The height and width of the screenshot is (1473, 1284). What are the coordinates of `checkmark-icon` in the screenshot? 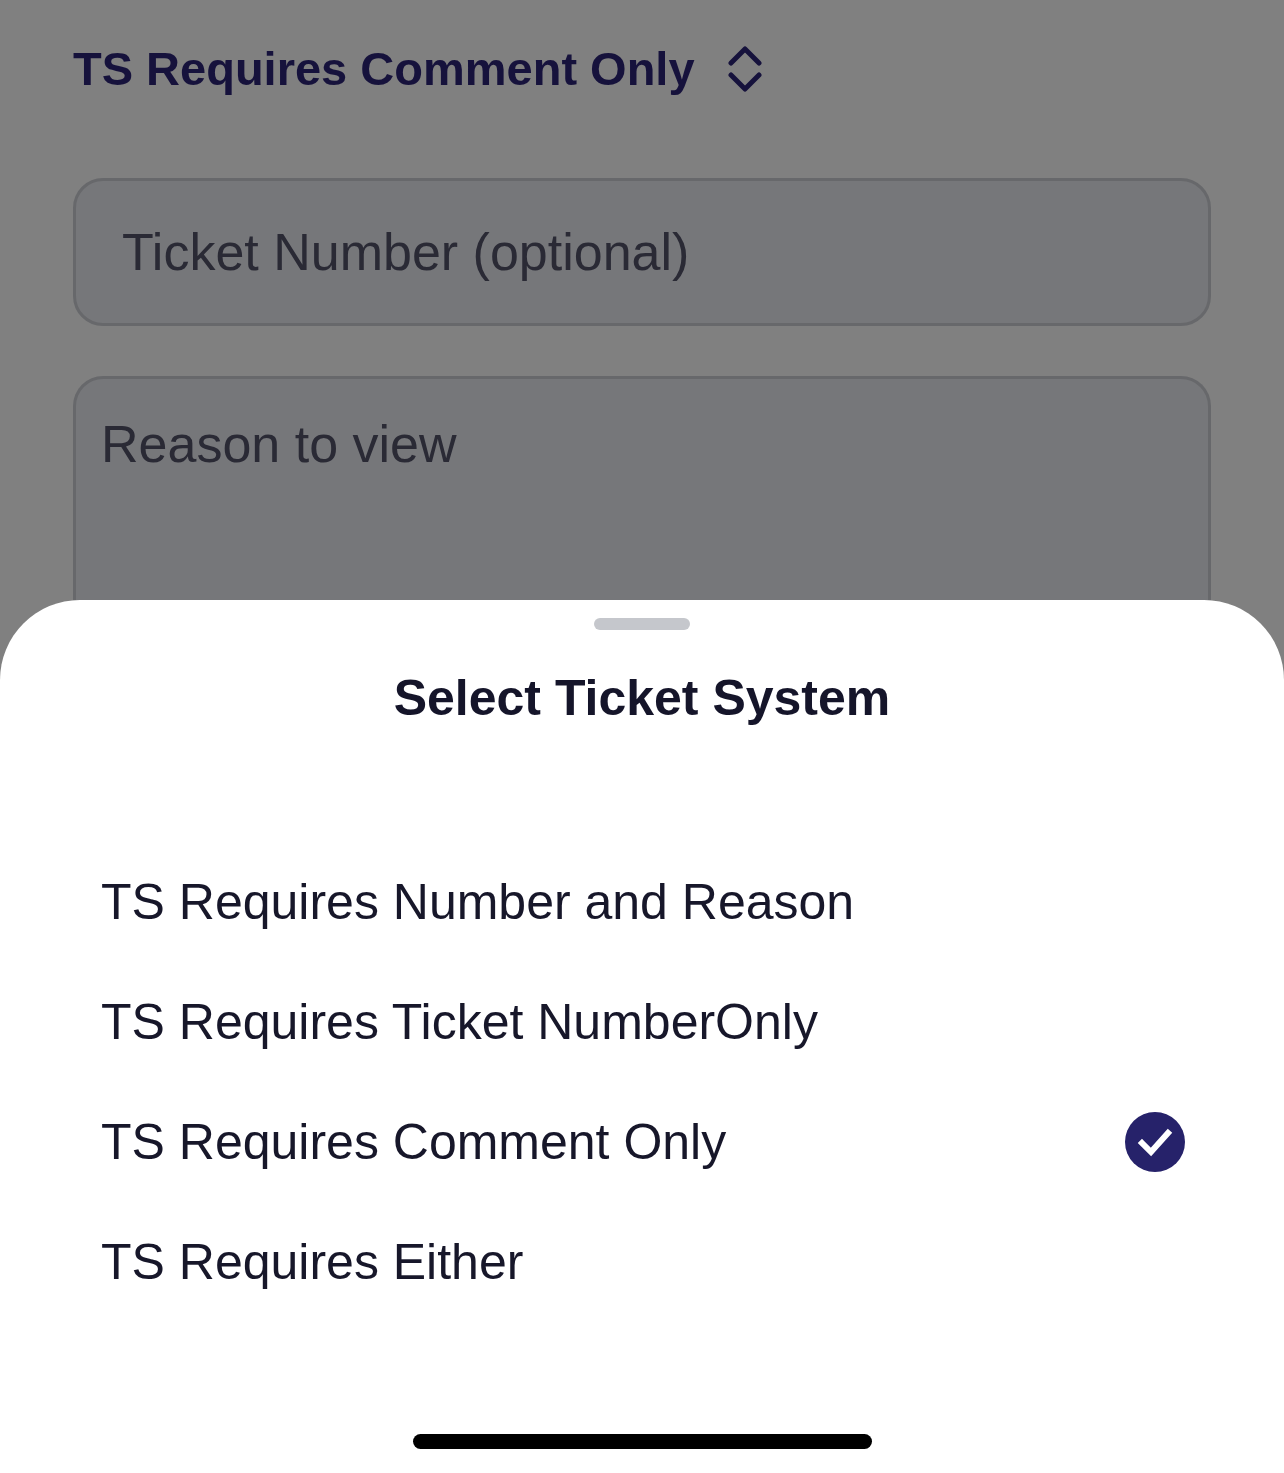 It's located at (1155, 1142).